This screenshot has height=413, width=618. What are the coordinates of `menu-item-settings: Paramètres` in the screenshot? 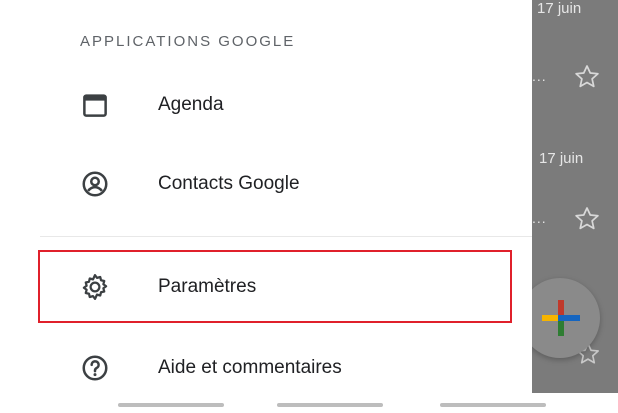 It's located at (266, 287).